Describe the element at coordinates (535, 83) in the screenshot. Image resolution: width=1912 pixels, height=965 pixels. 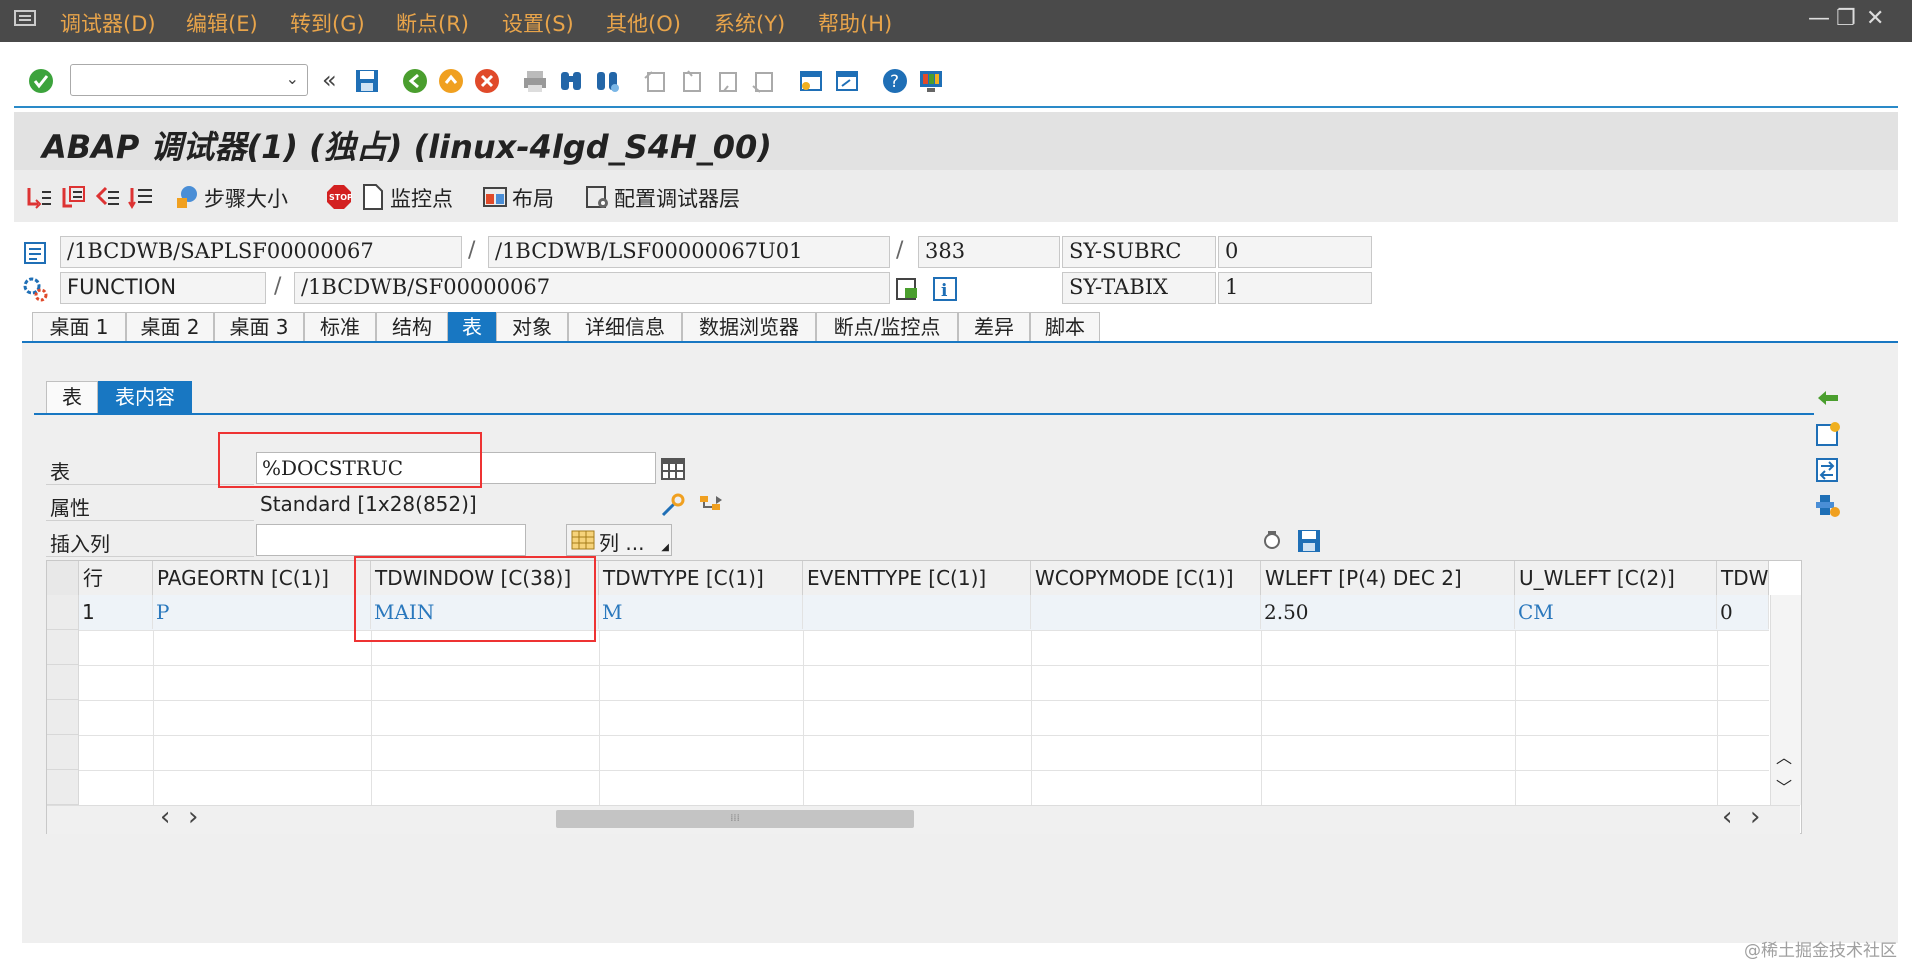
I see `print-icon` at that location.